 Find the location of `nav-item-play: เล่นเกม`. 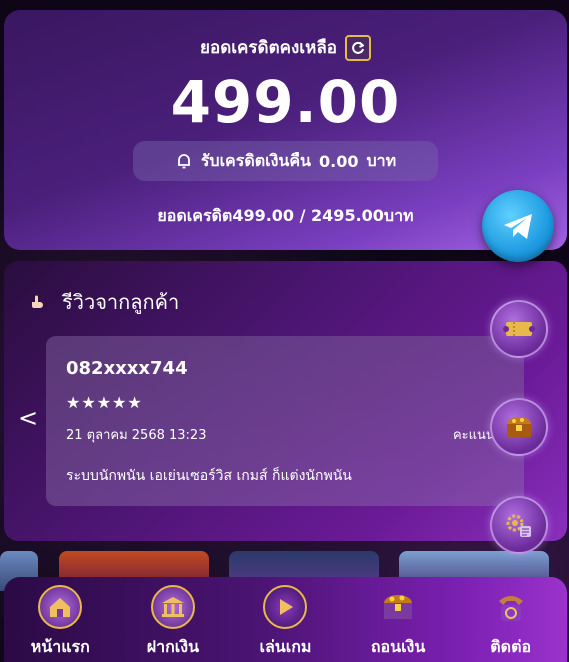

nav-item-play: เล่นเกม is located at coordinates (285, 622).